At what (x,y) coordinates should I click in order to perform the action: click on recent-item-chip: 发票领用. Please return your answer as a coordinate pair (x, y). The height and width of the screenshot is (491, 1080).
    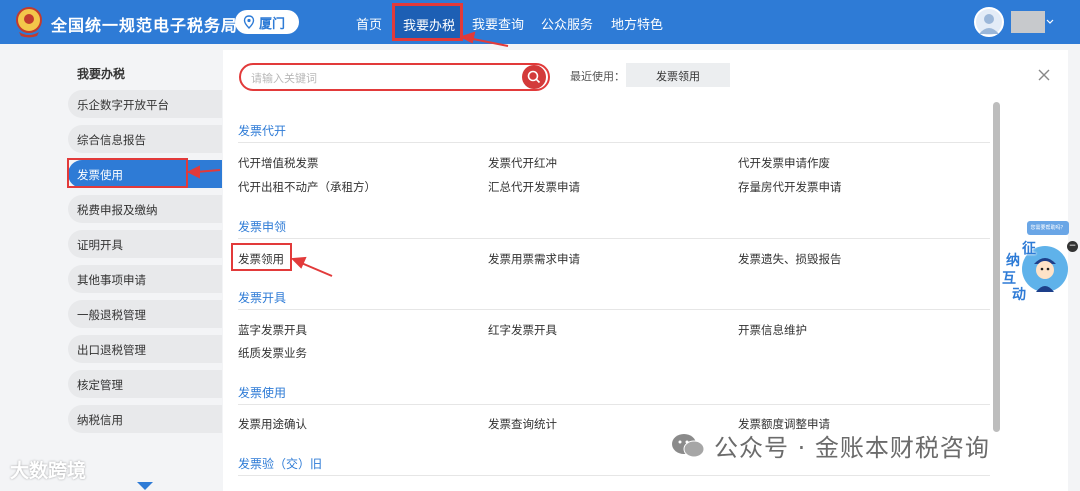
    Looking at the image, I should click on (678, 75).